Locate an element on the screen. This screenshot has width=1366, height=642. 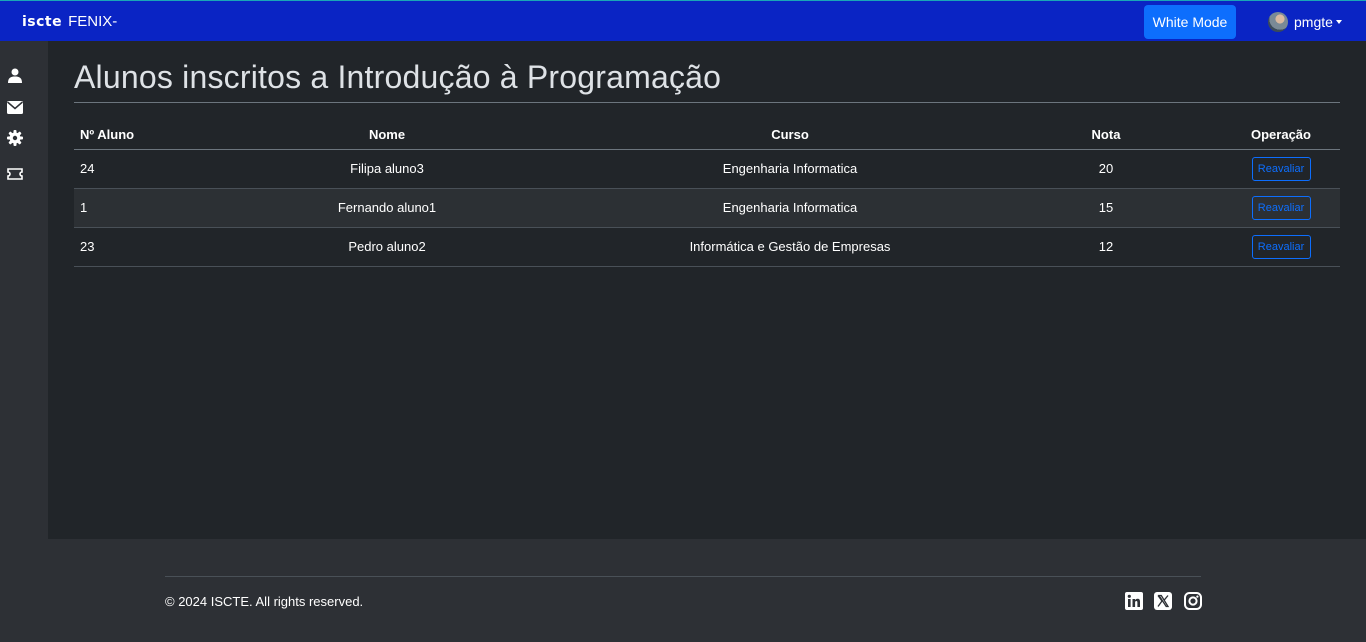
ticket-icon is located at coordinates (15, 174).